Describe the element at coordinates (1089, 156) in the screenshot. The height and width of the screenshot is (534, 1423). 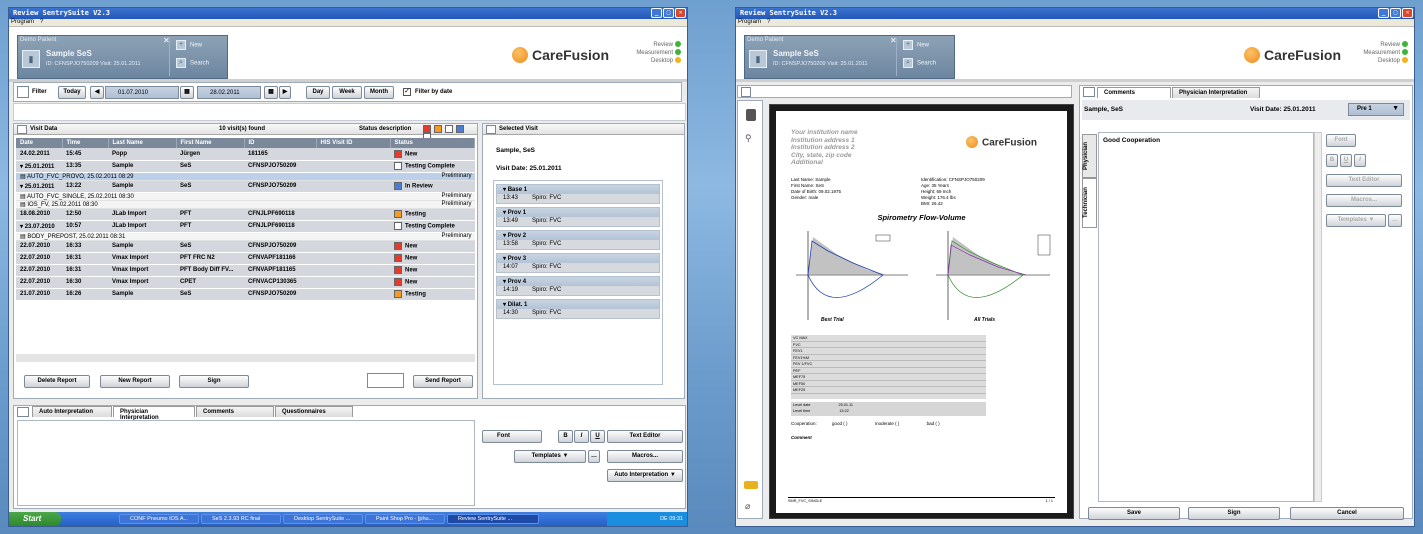
I see `tab-physician-side: Physician` at that location.